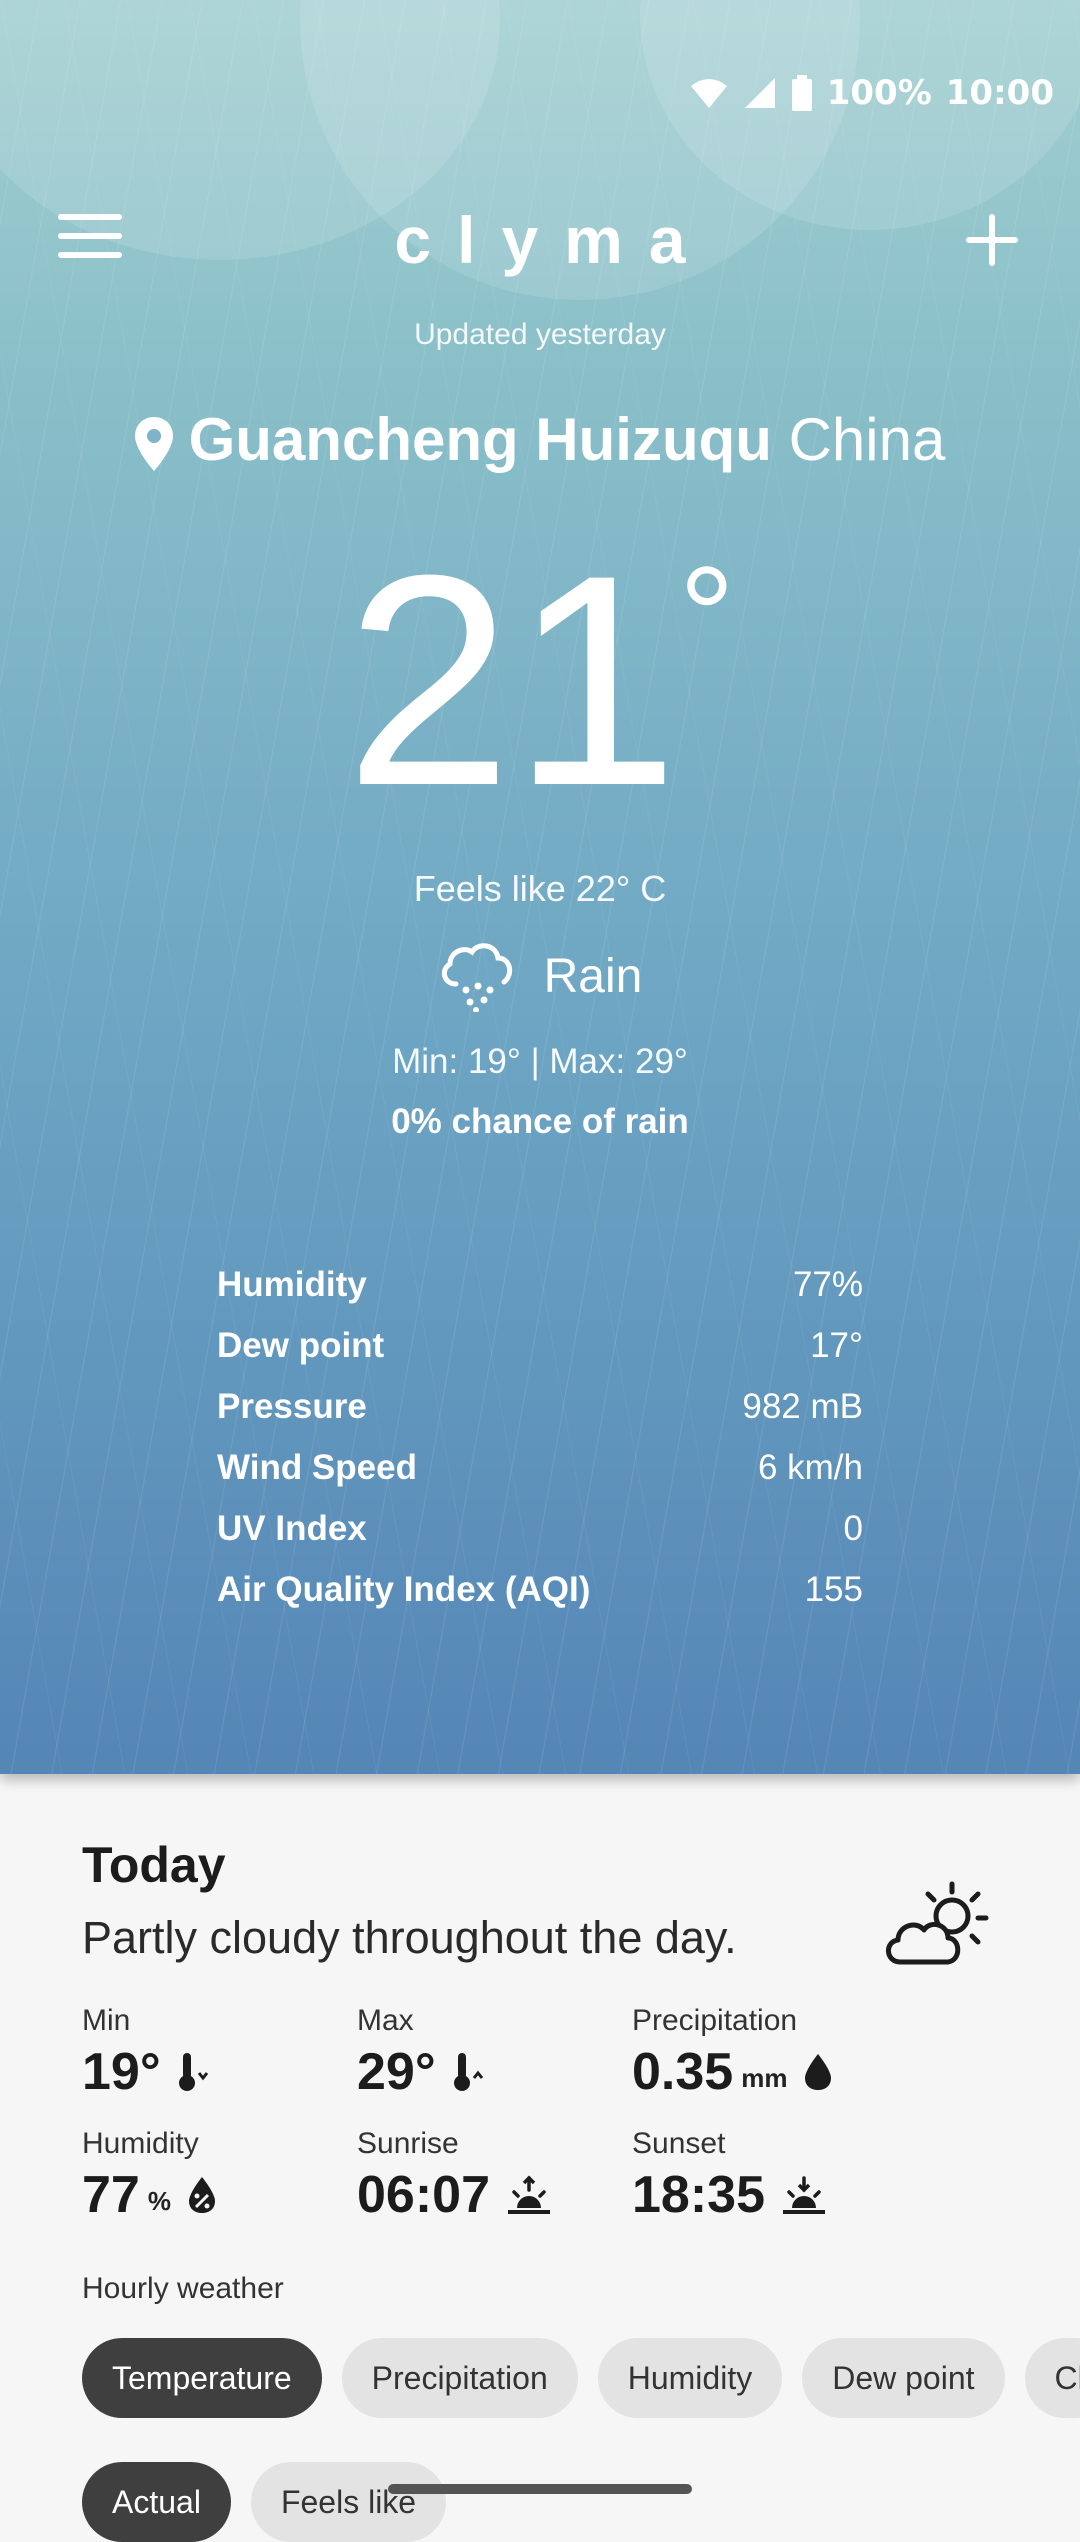 Image resolution: width=1080 pixels, height=2542 pixels. I want to click on stat-min: Min 19°, so click(212, 2053).